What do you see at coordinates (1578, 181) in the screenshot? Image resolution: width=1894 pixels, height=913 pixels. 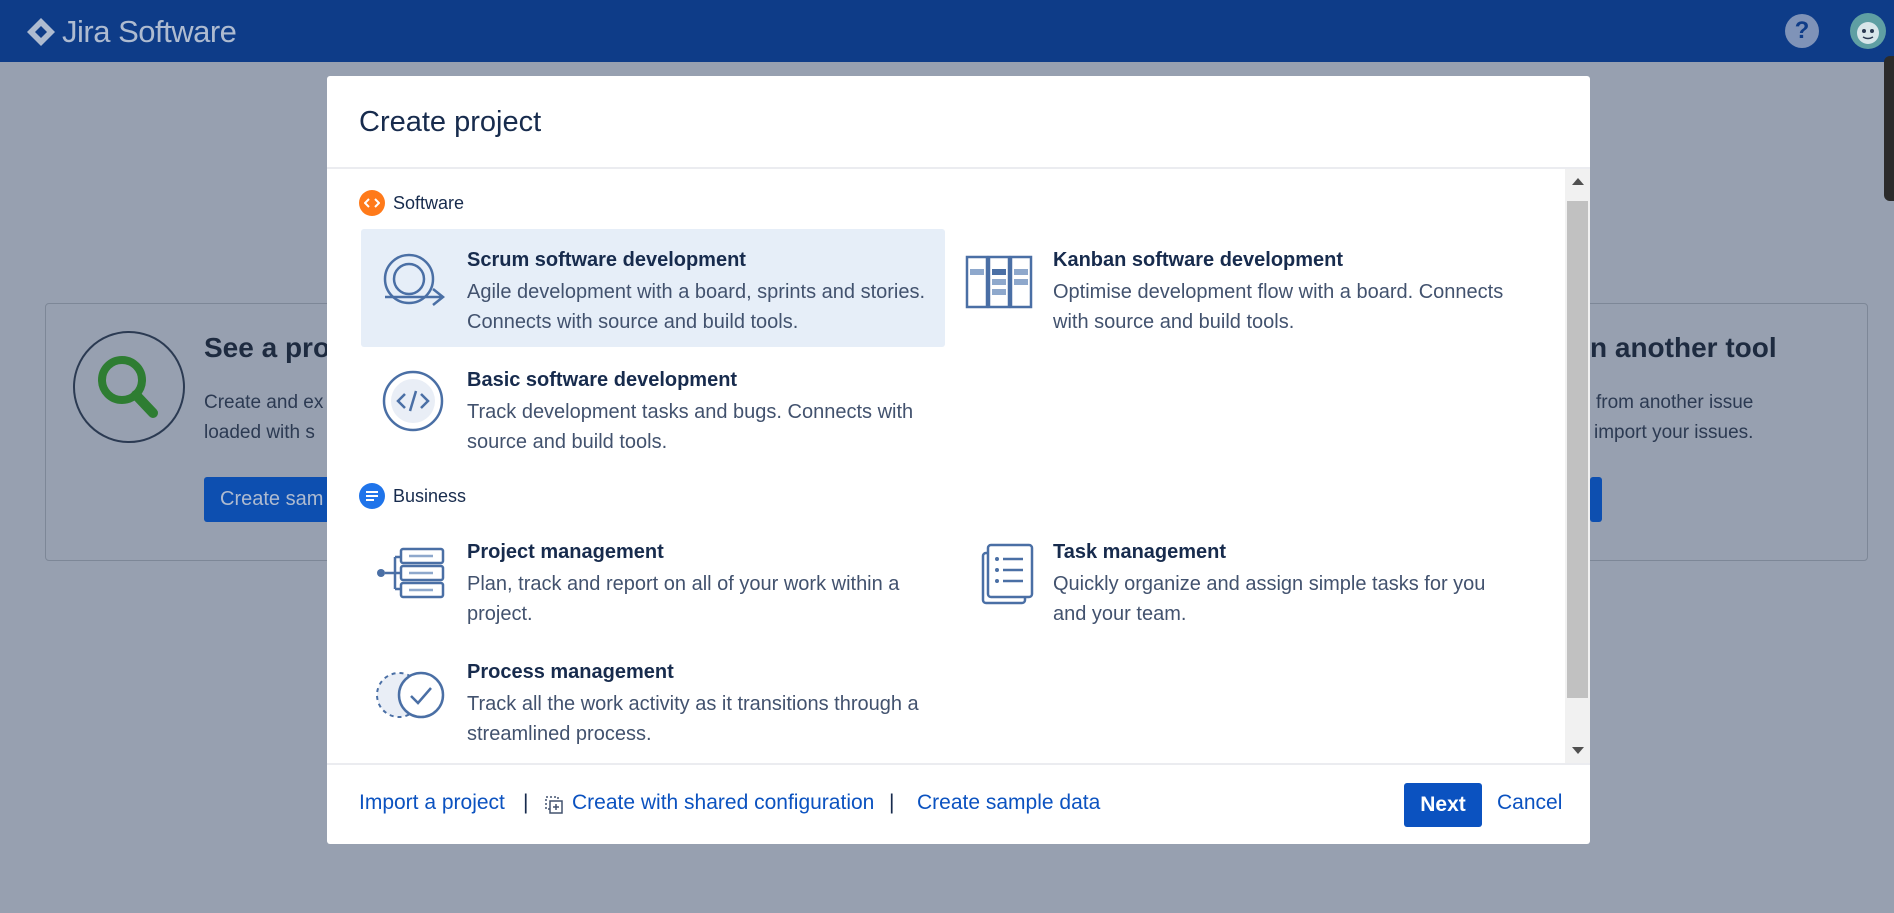 I see `scroll-up-arrow-icon` at bounding box center [1578, 181].